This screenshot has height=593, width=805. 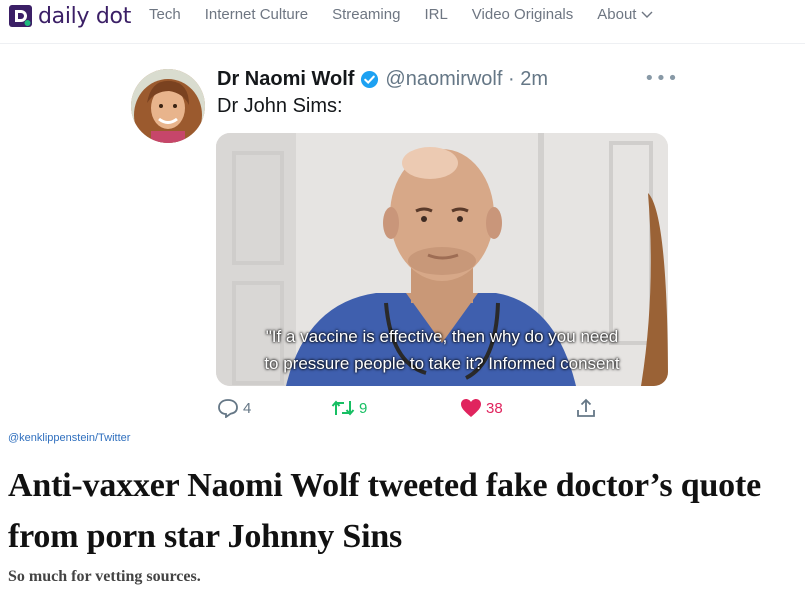 I want to click on headline-line-2: from porn star Johnny Sins, so click(x=205, y=536).